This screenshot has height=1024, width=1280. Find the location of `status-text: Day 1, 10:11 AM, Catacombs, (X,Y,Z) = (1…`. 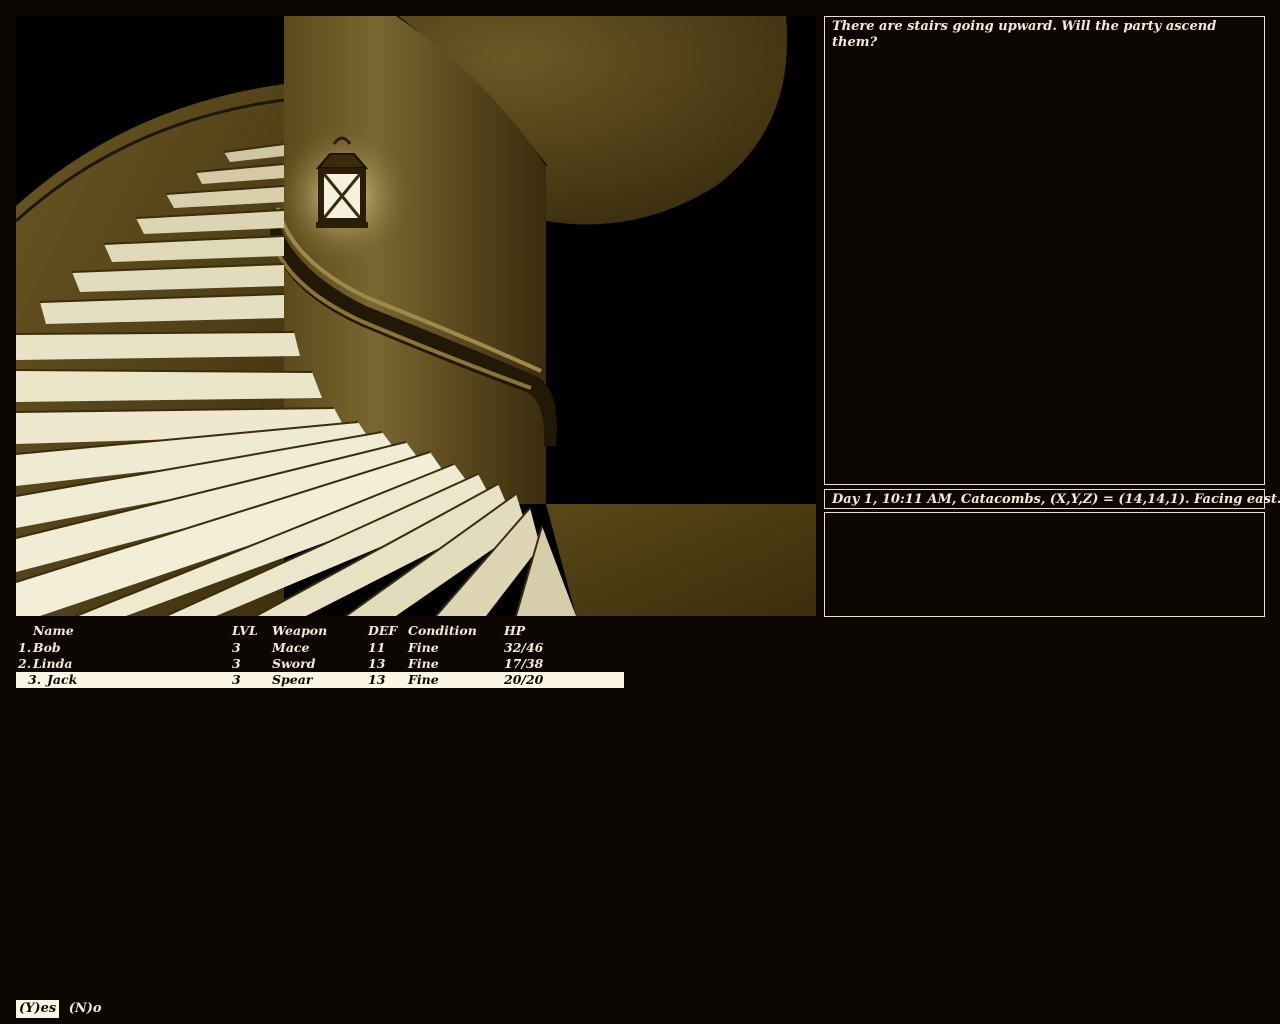

status-text: Day 1, 10:11 AM, Catacombs, (X,Y,Z) = (1… is located at coordinates (1056, 499).